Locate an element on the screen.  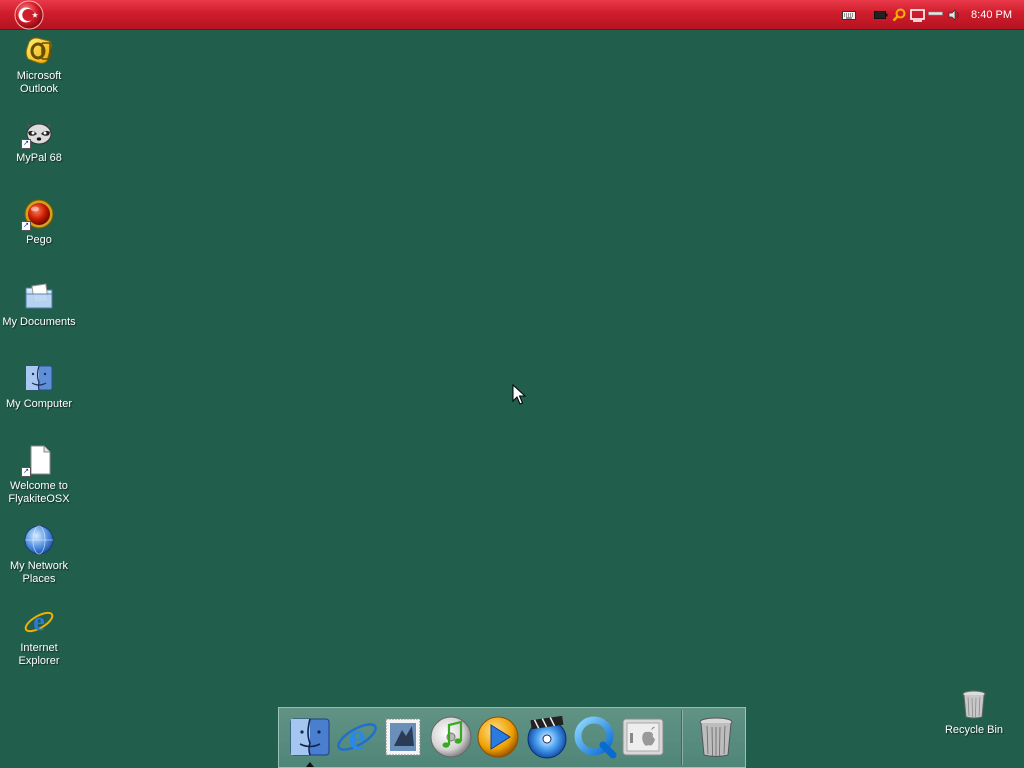
dock-item-media-player is located at coordinates (498, 737).